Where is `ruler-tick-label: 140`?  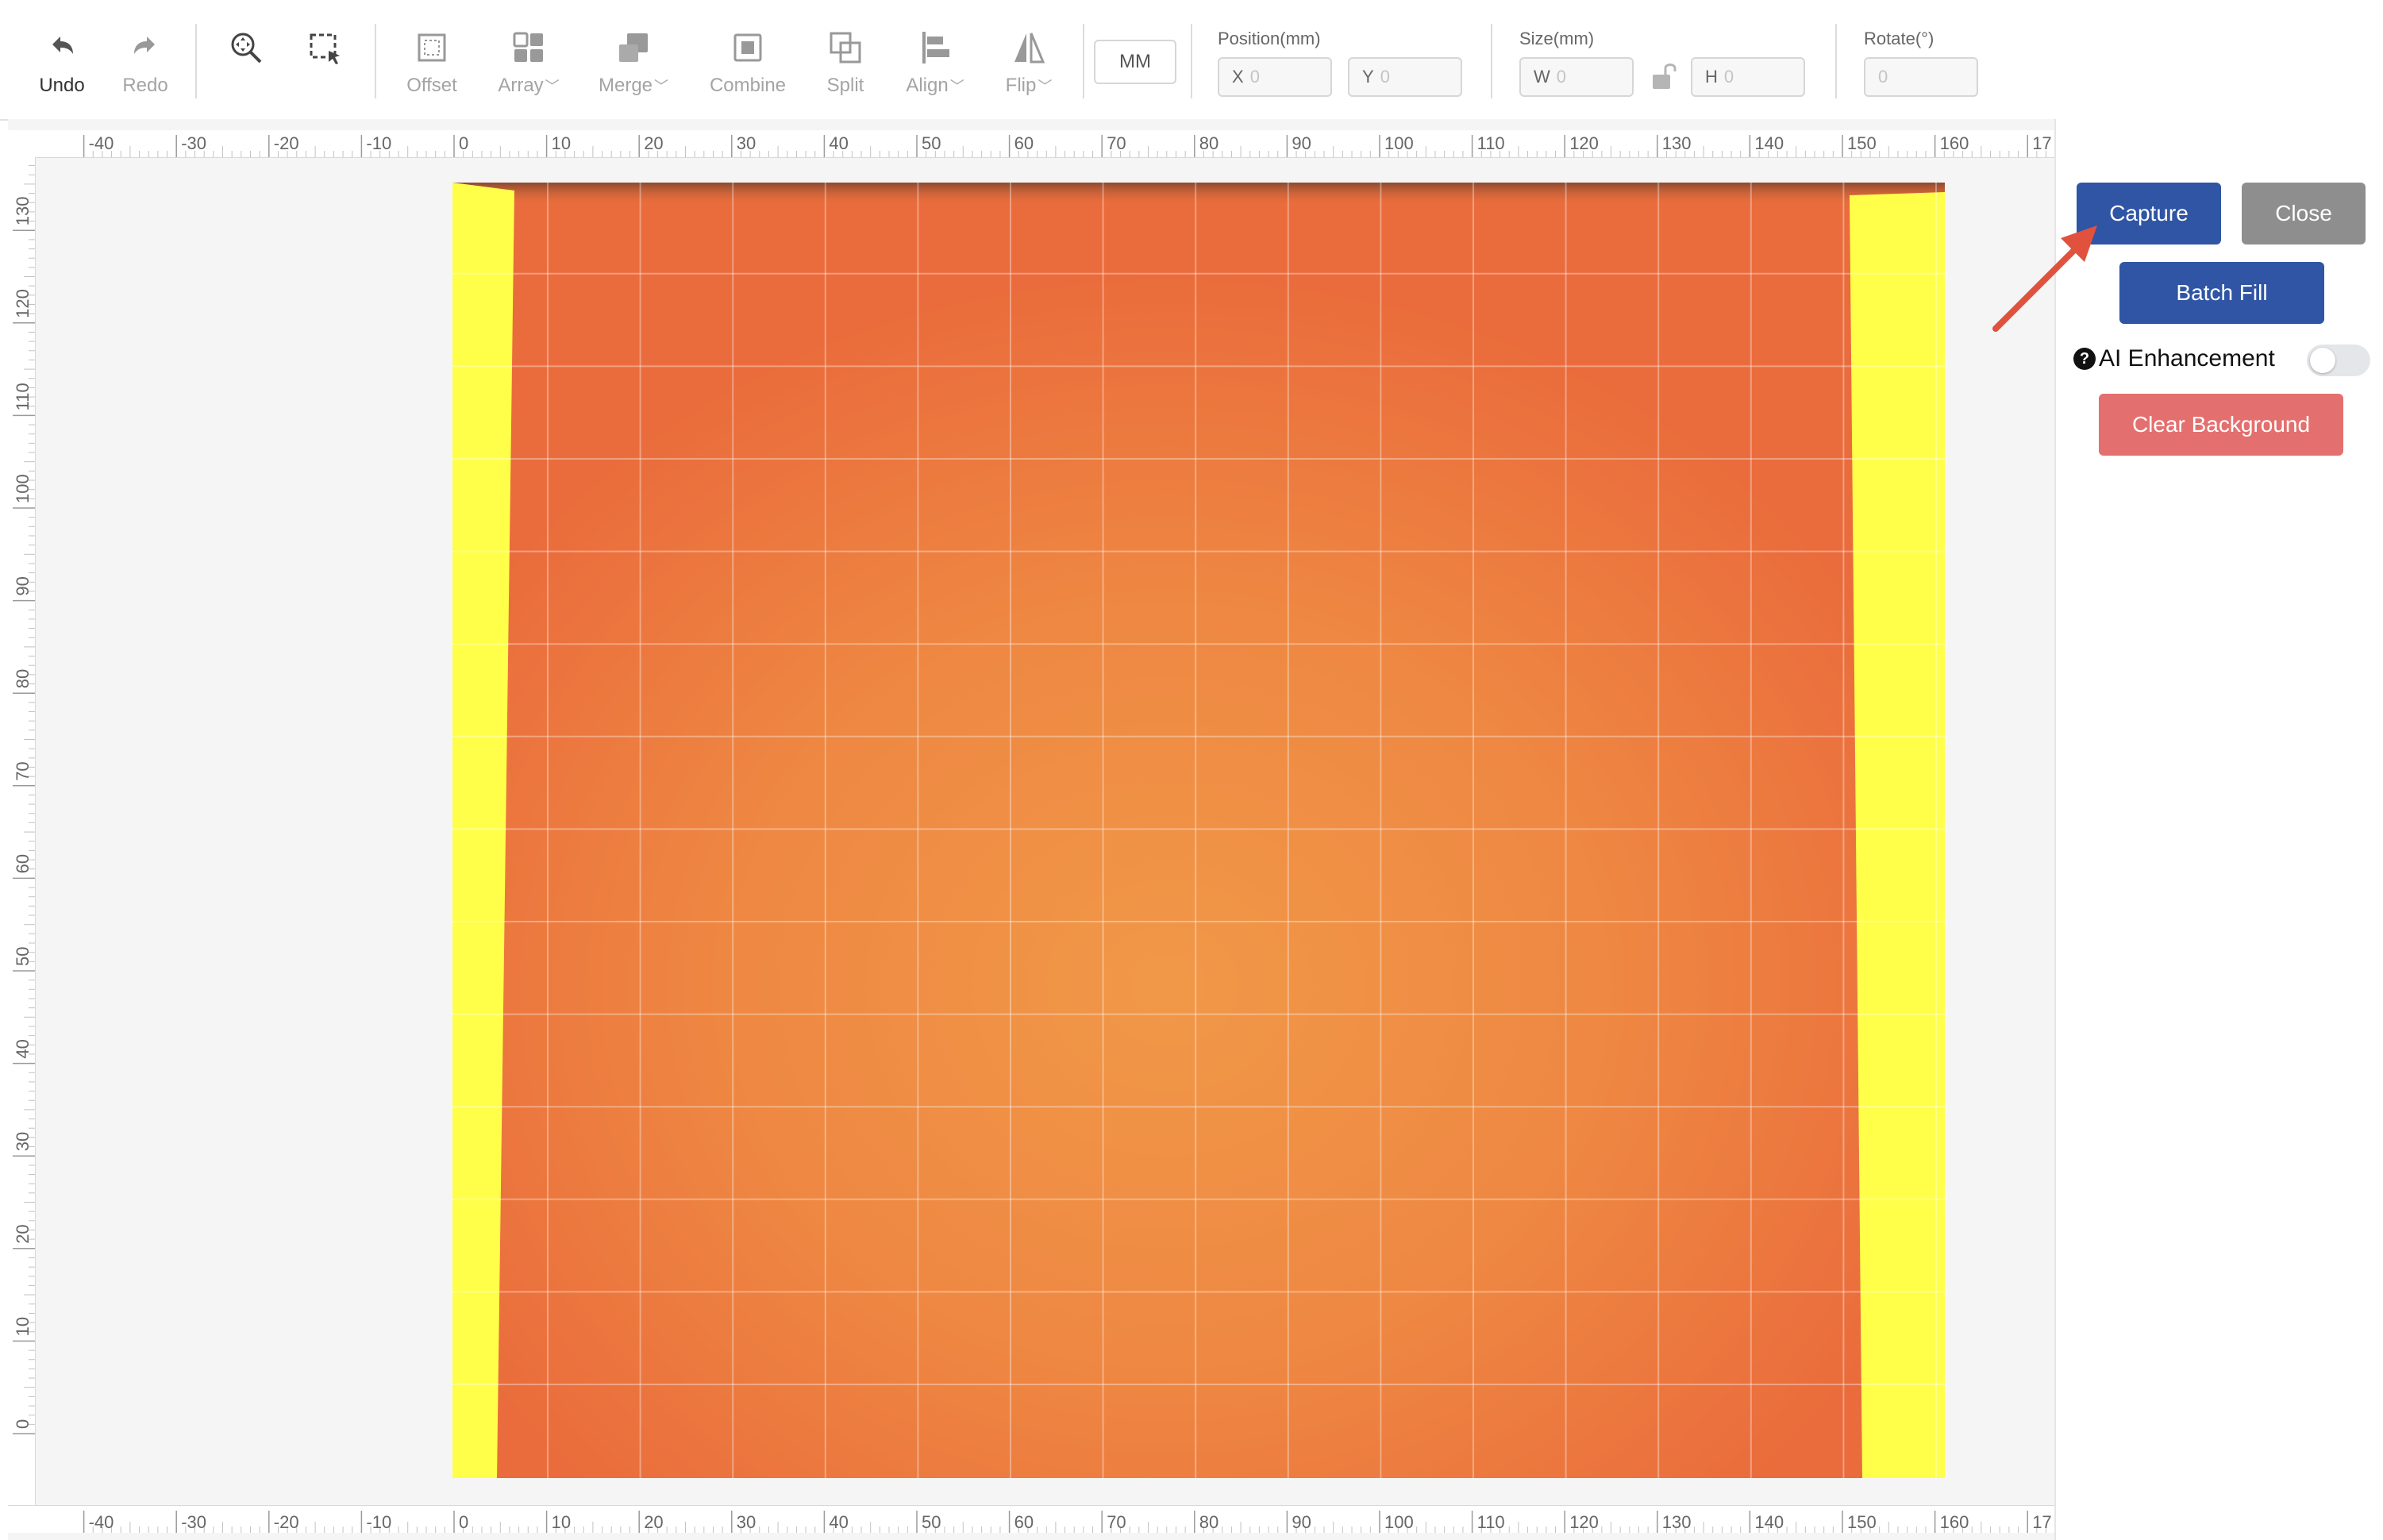 ruler-tick-label: 140 is located at coordinates (1769, 1522).